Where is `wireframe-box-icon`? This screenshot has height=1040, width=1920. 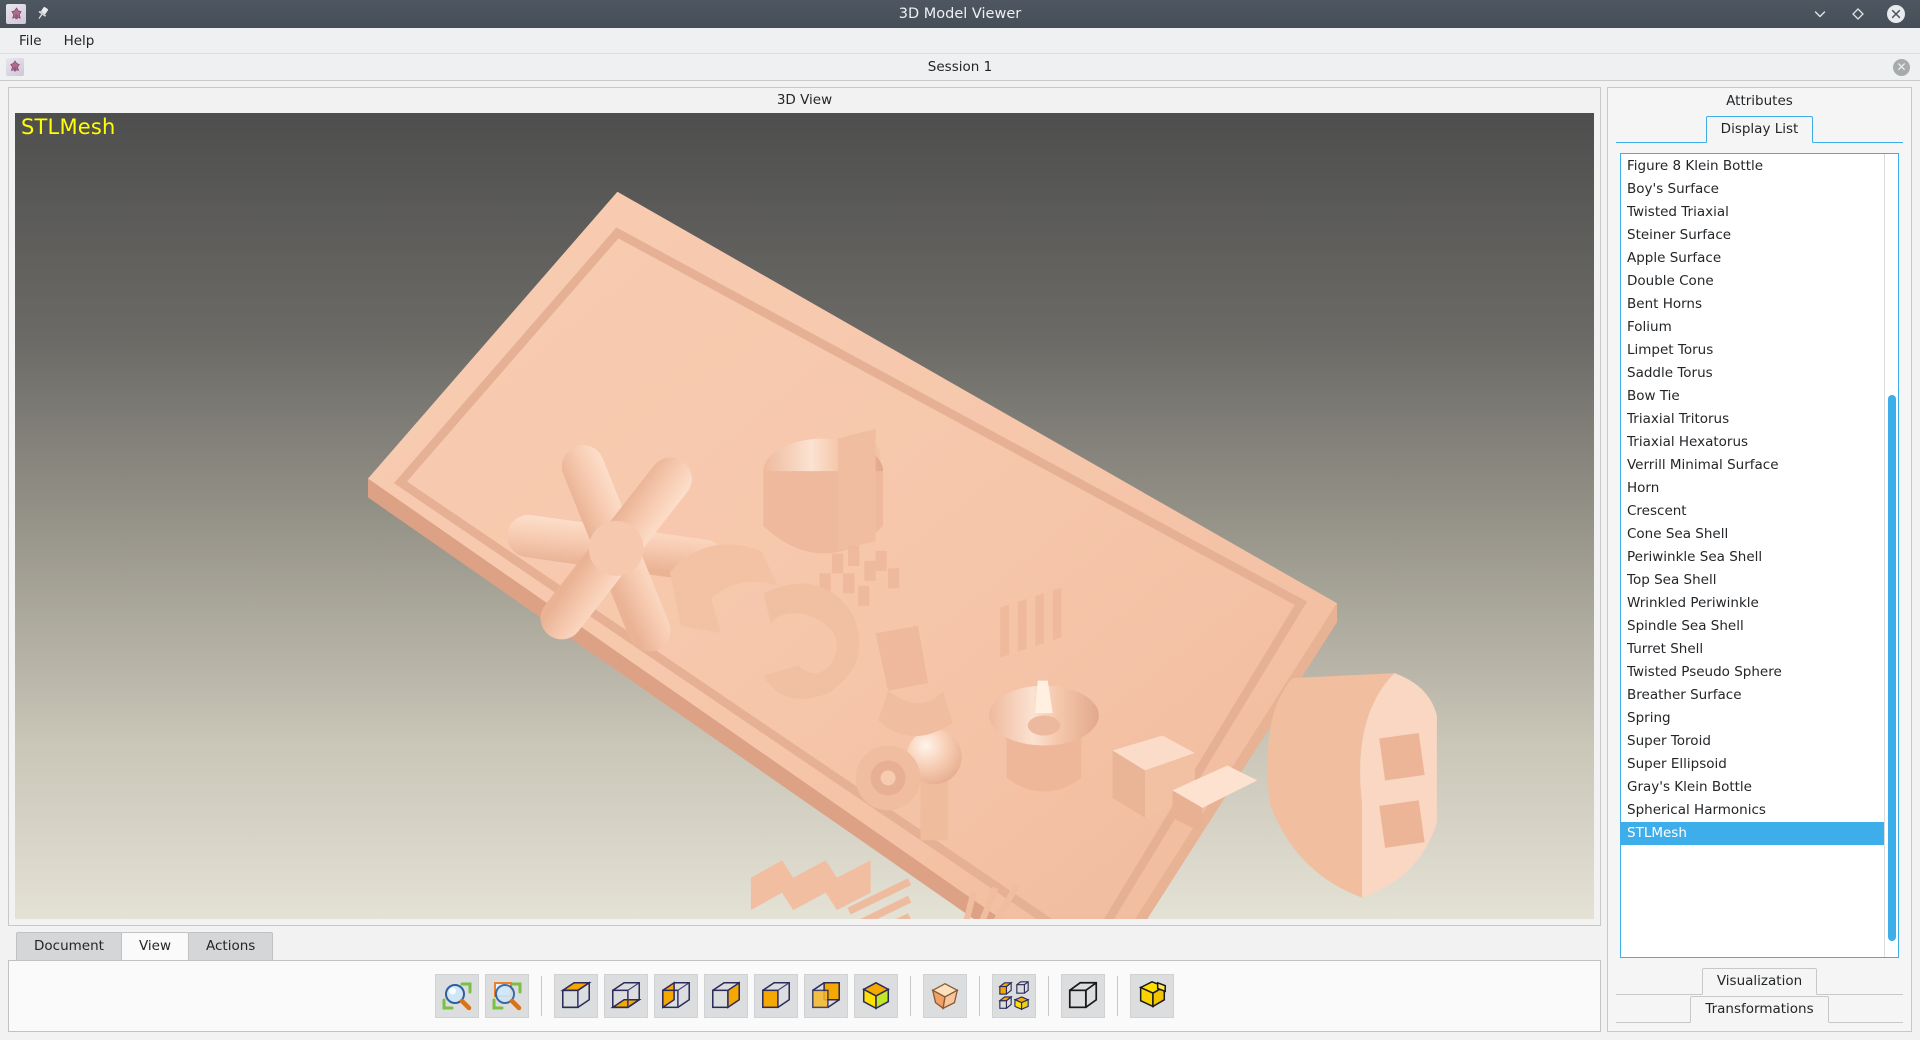 wireframe-box-icon is located at coordinates (1083, 996).